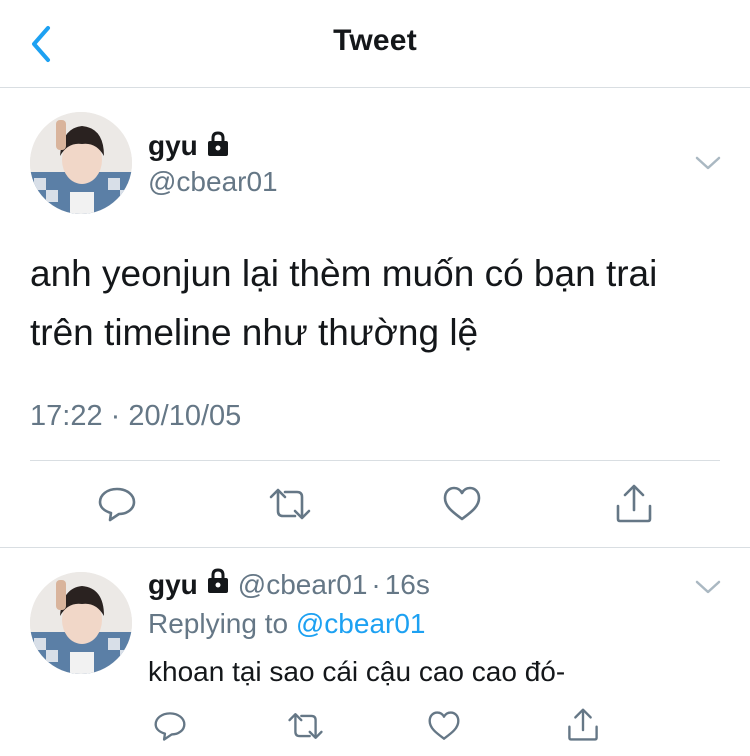 This screenshot has height=756, width=750. Describe the element at coordinates (344, 273) in the screenshot. I see `tweet-text-line: anh yeonjun lại thèm muốn có bạn trai` at that location.